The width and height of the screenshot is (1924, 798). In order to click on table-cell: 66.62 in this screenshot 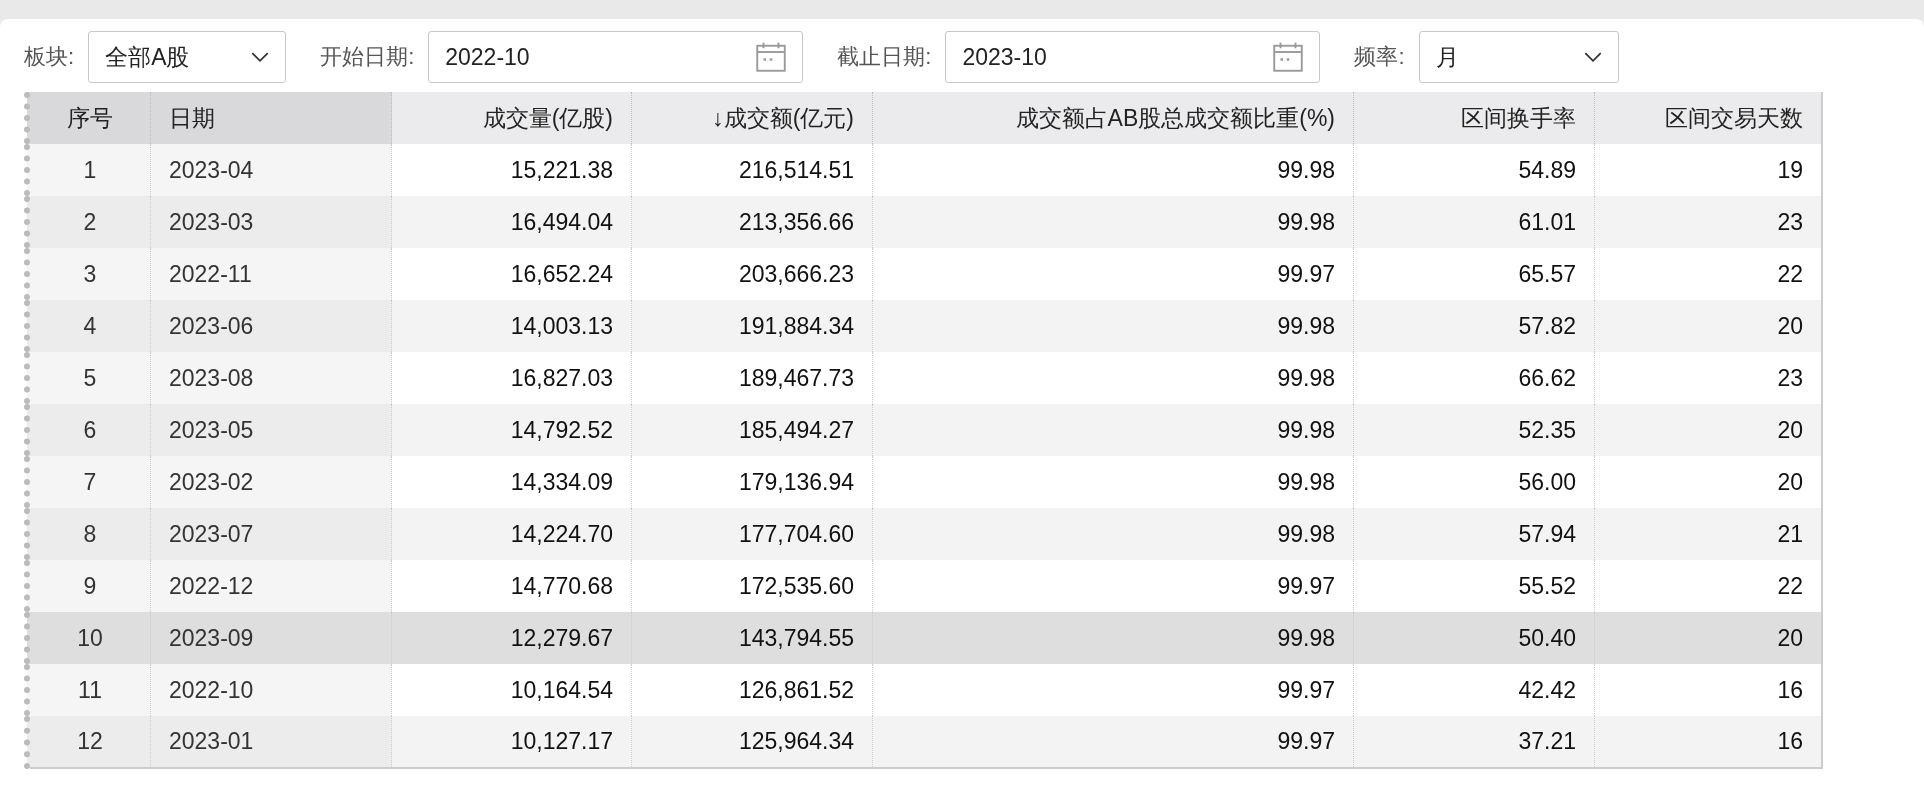, I will do `click(1474, 378)`.